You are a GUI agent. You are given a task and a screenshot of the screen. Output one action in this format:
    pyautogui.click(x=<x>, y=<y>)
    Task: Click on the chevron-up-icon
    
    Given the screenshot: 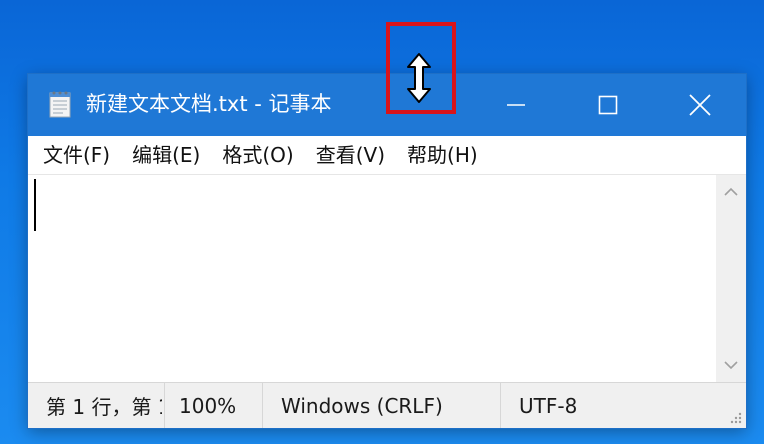 What is the action you would take?
    pyautogui.click(x=731, y=191)
    